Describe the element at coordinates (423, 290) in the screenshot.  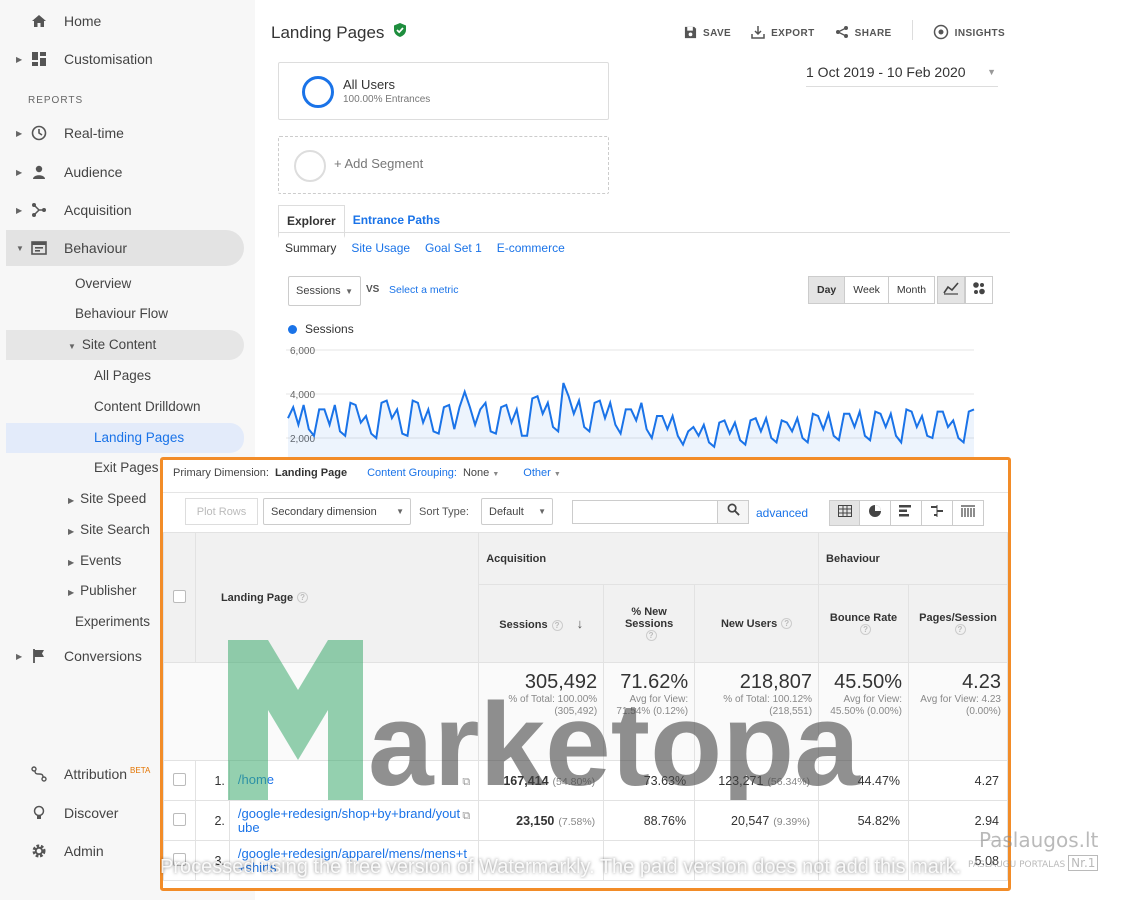
I see `select-metric-link: Select a metric` at that location.